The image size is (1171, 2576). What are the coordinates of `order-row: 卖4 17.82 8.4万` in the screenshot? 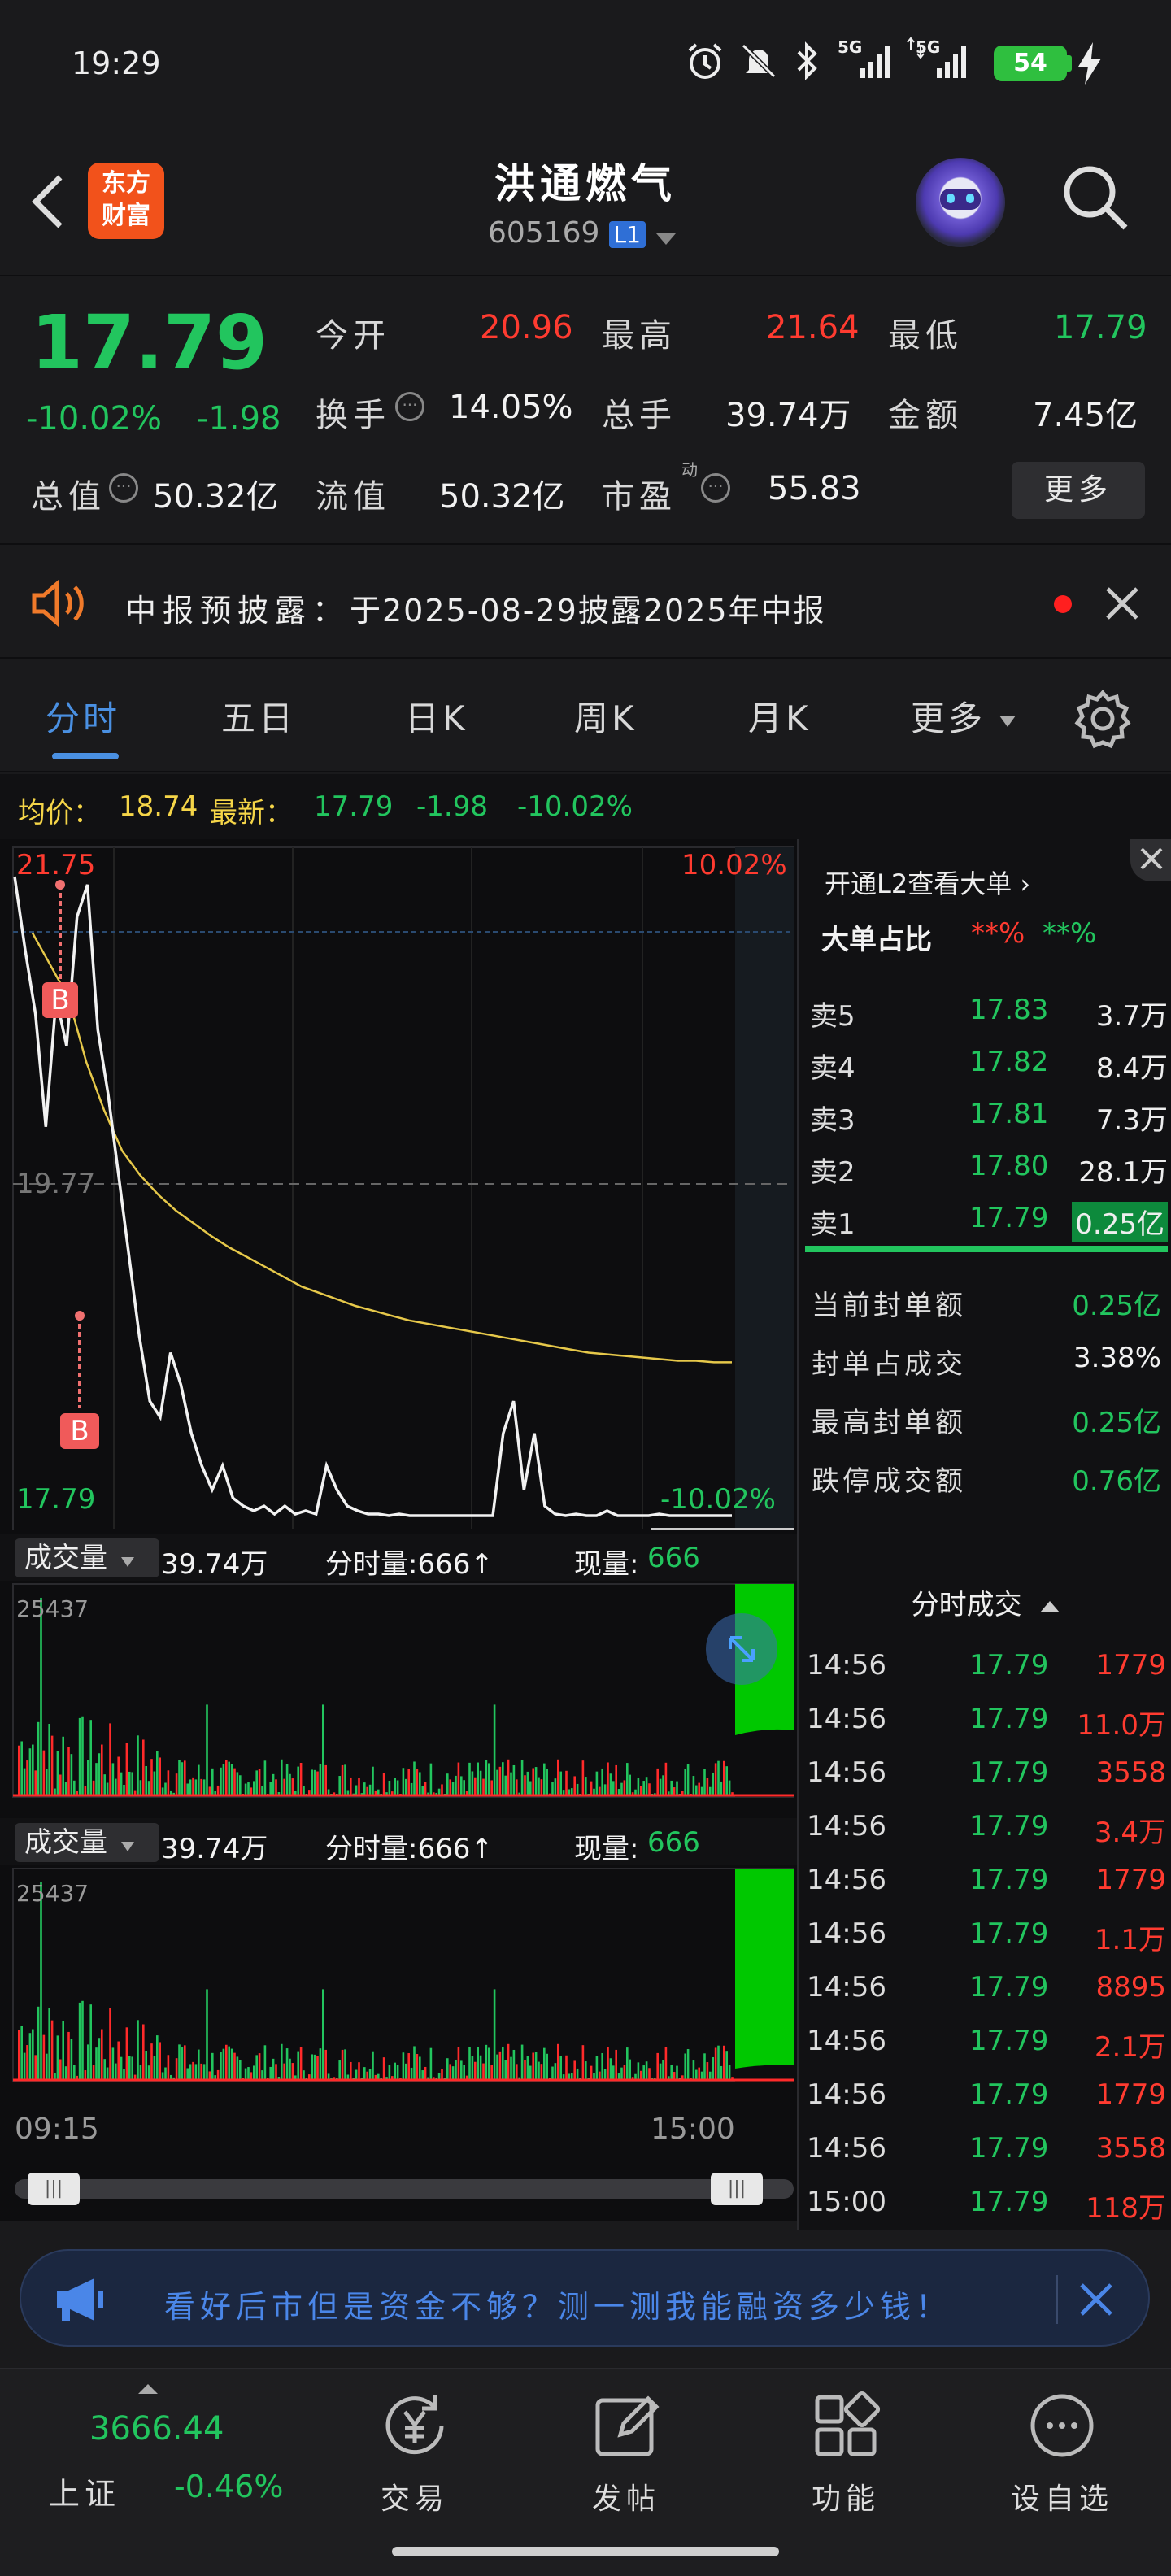 It's located at (985, 1062).